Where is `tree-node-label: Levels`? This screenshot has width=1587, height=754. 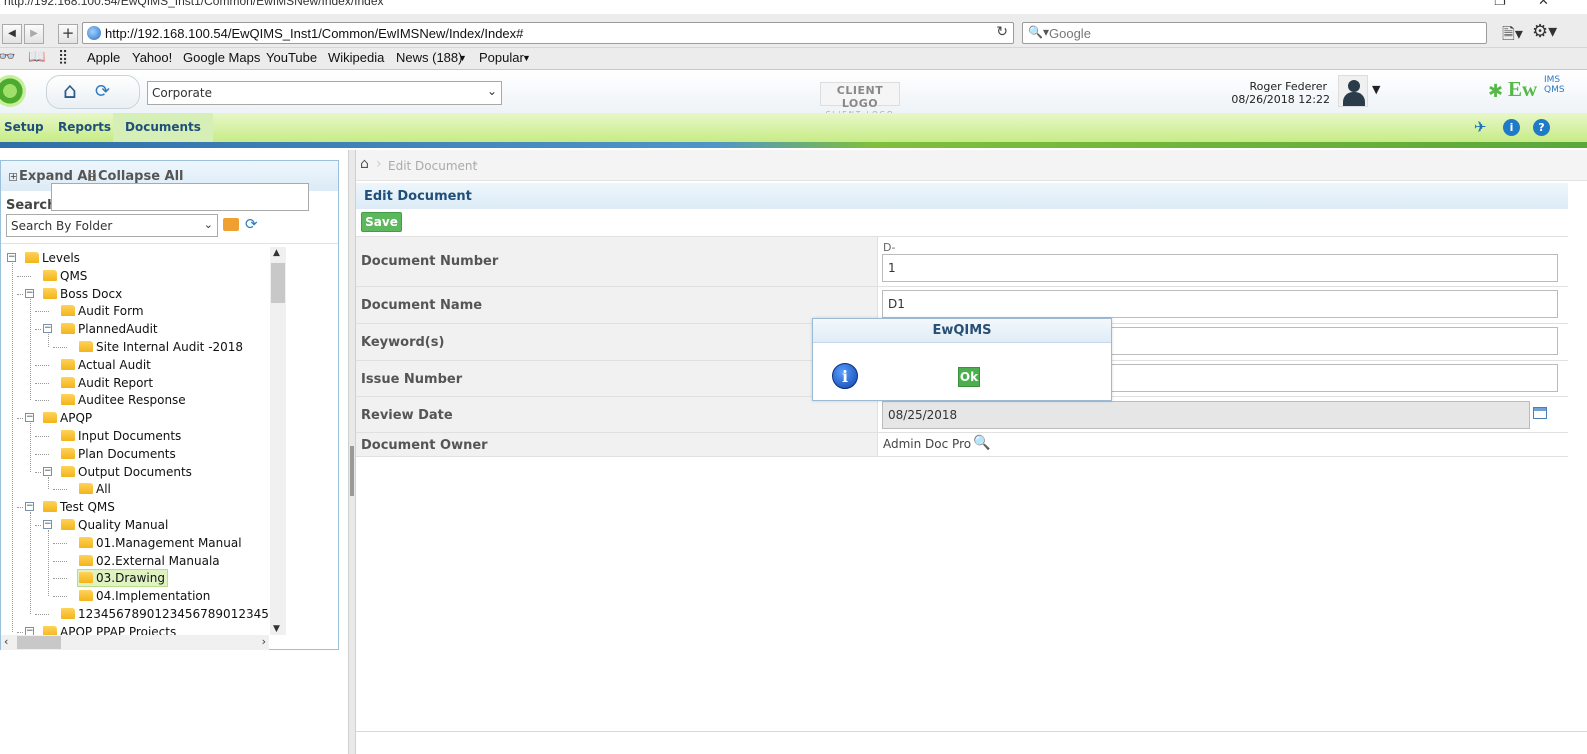 tree-node-label: Levels is located at coordinates (61, 258).